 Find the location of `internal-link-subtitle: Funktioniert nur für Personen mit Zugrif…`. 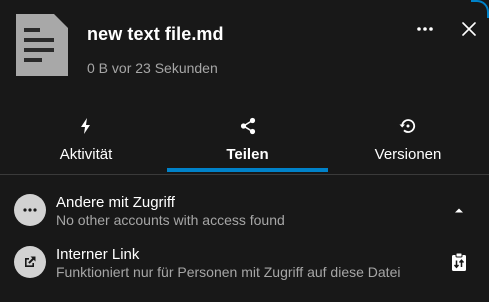

internal-link-subtitle: Funktioniert nur für Personen mit Zugrif… is located at coordinates (228, 272).